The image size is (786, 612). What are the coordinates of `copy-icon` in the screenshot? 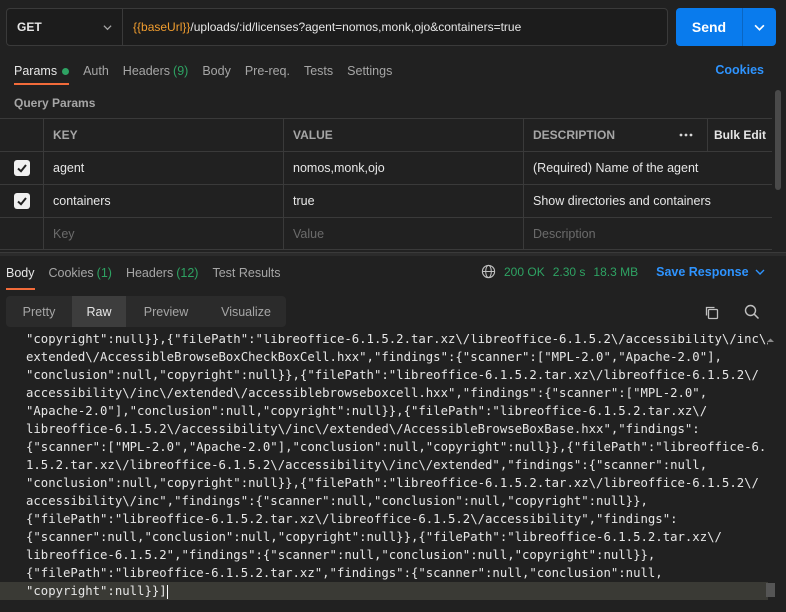 It's located at (712, 313).